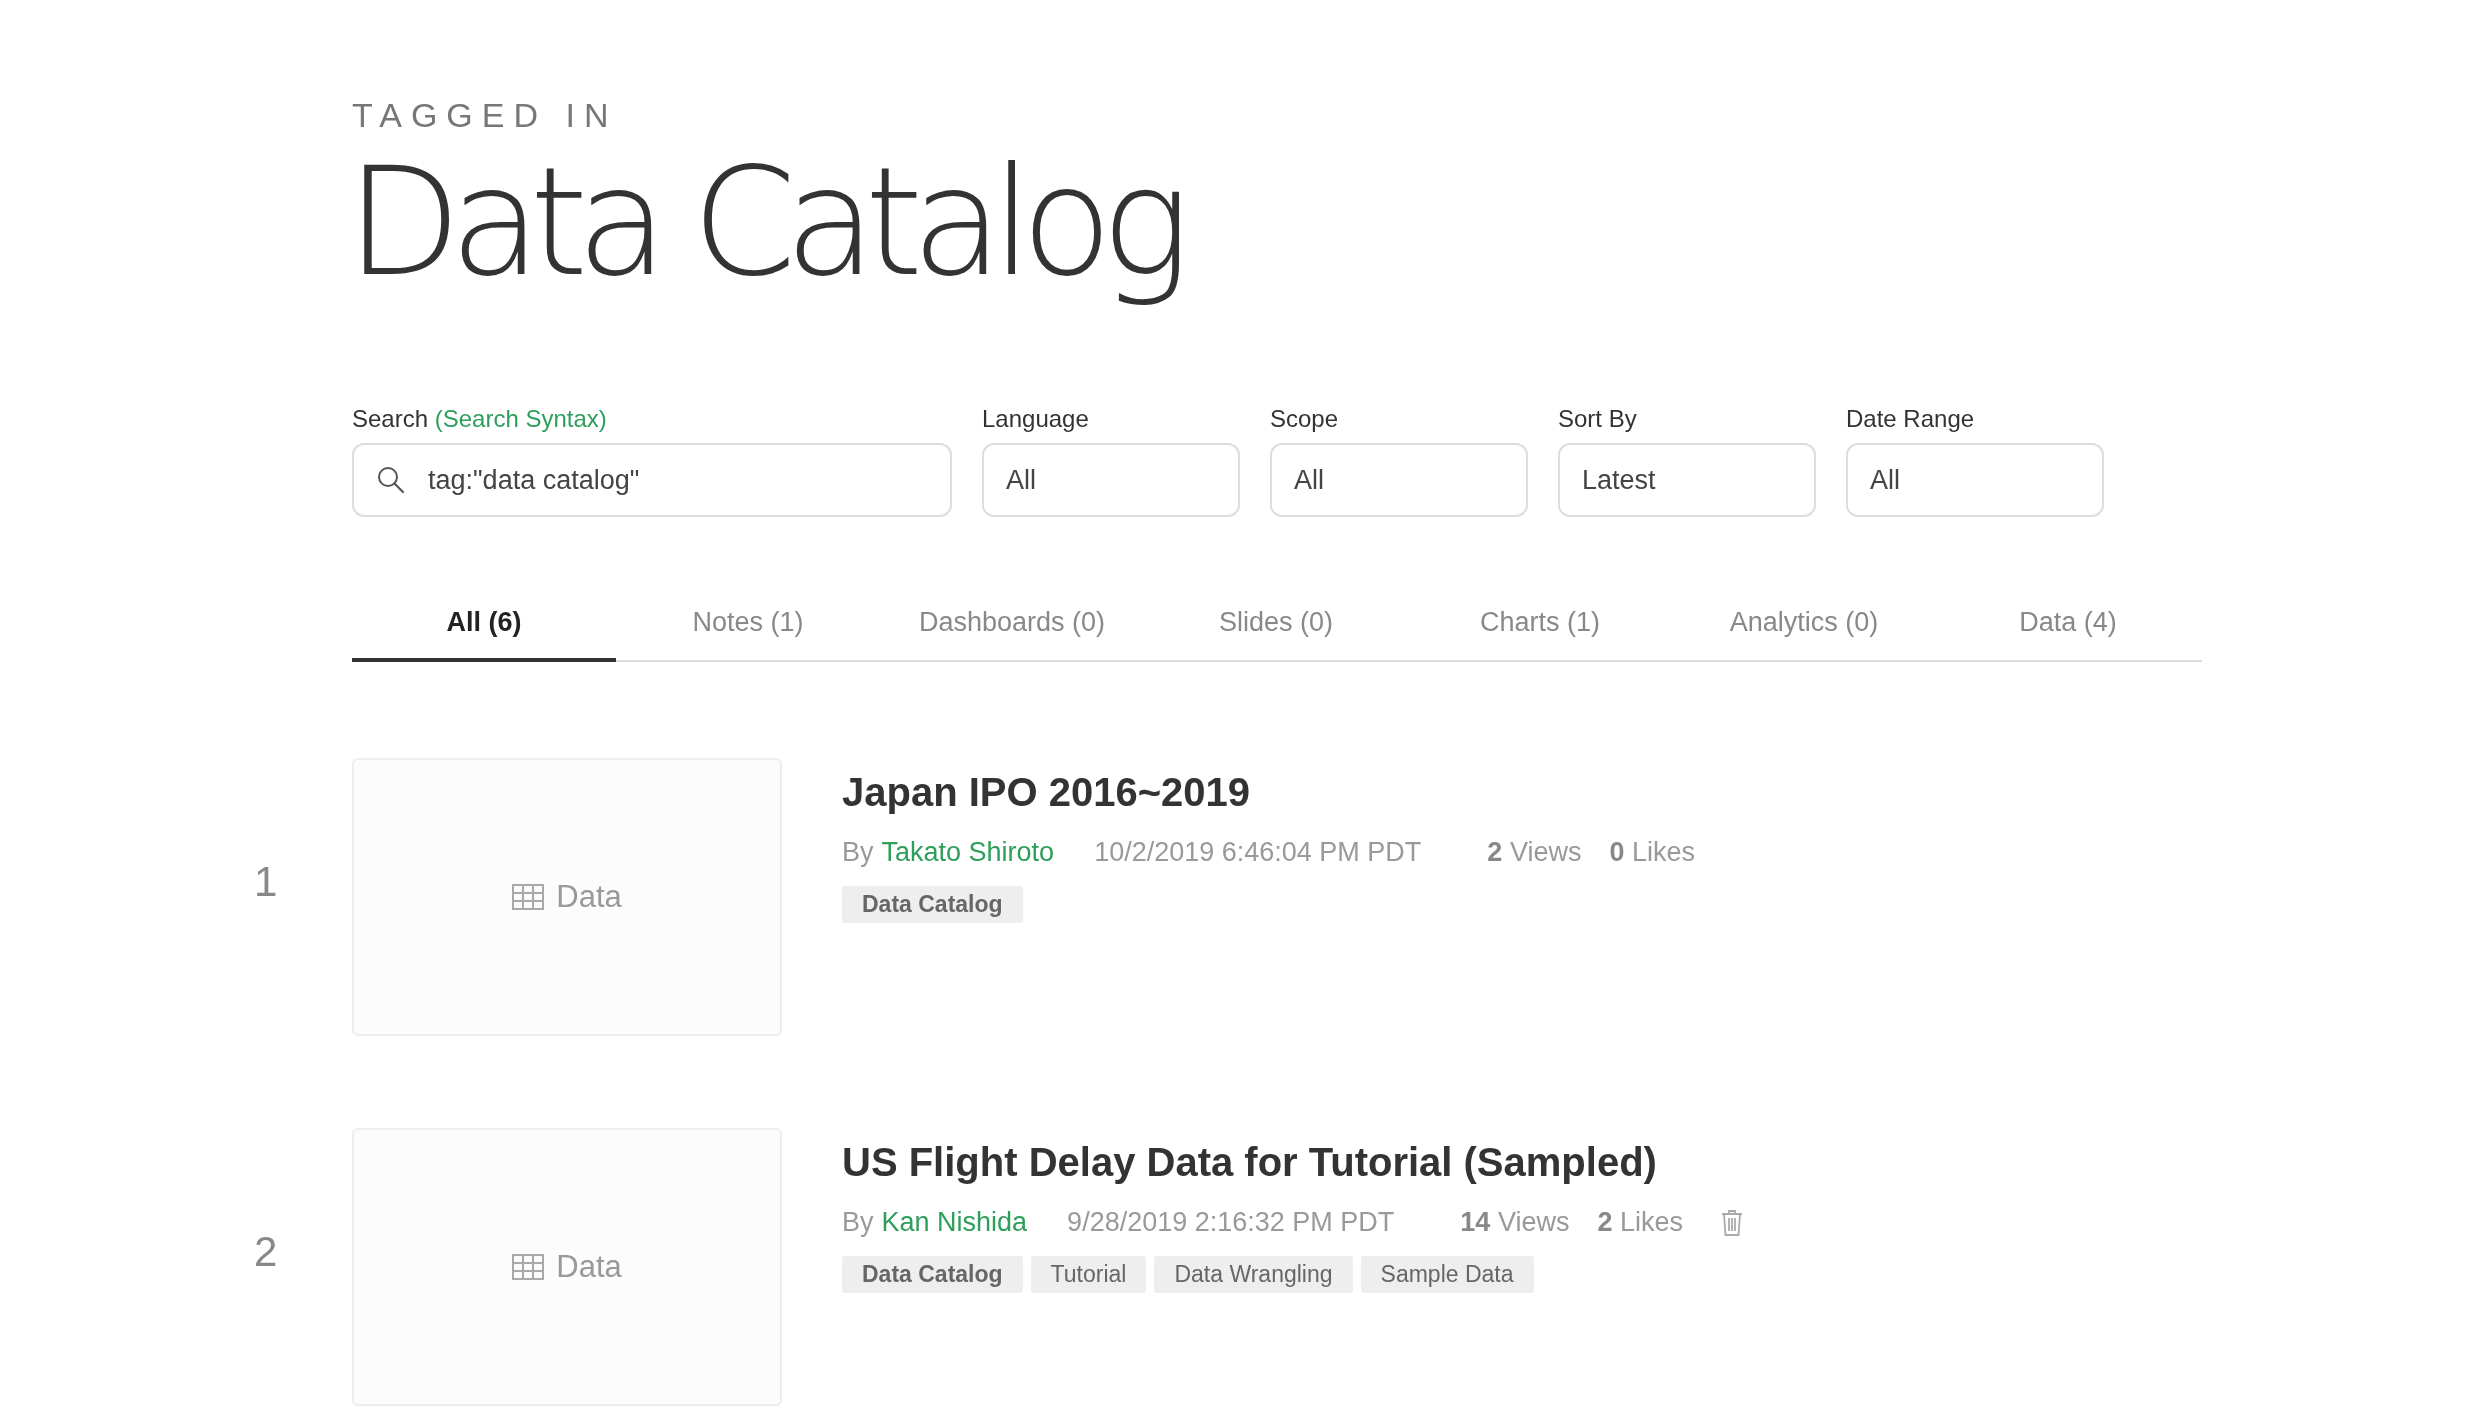 This screenshot has width=2481, height=1408. I want to click on field-label: Date Range, so click(1910, 418).